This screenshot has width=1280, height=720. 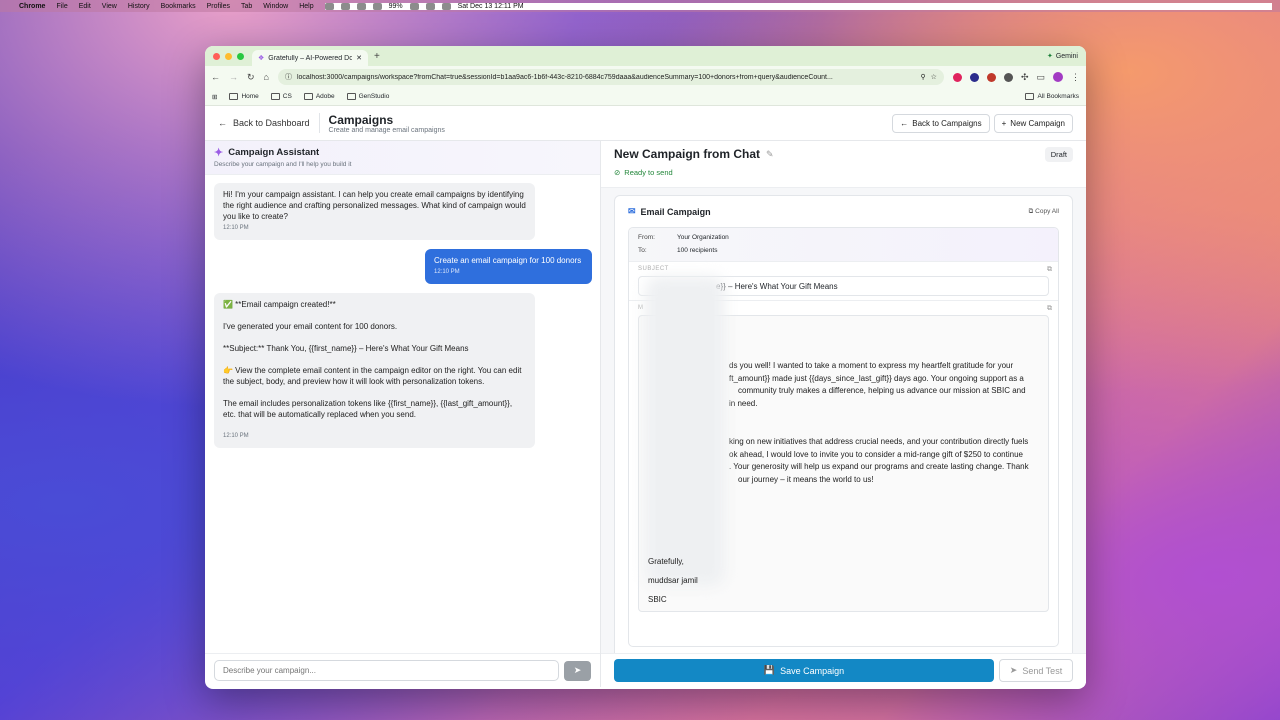 What do you see at coordinates (367, 96) in the screenshot?
I see `bookmark-genstudio: GenStudio` at bounding box center [367, 96].